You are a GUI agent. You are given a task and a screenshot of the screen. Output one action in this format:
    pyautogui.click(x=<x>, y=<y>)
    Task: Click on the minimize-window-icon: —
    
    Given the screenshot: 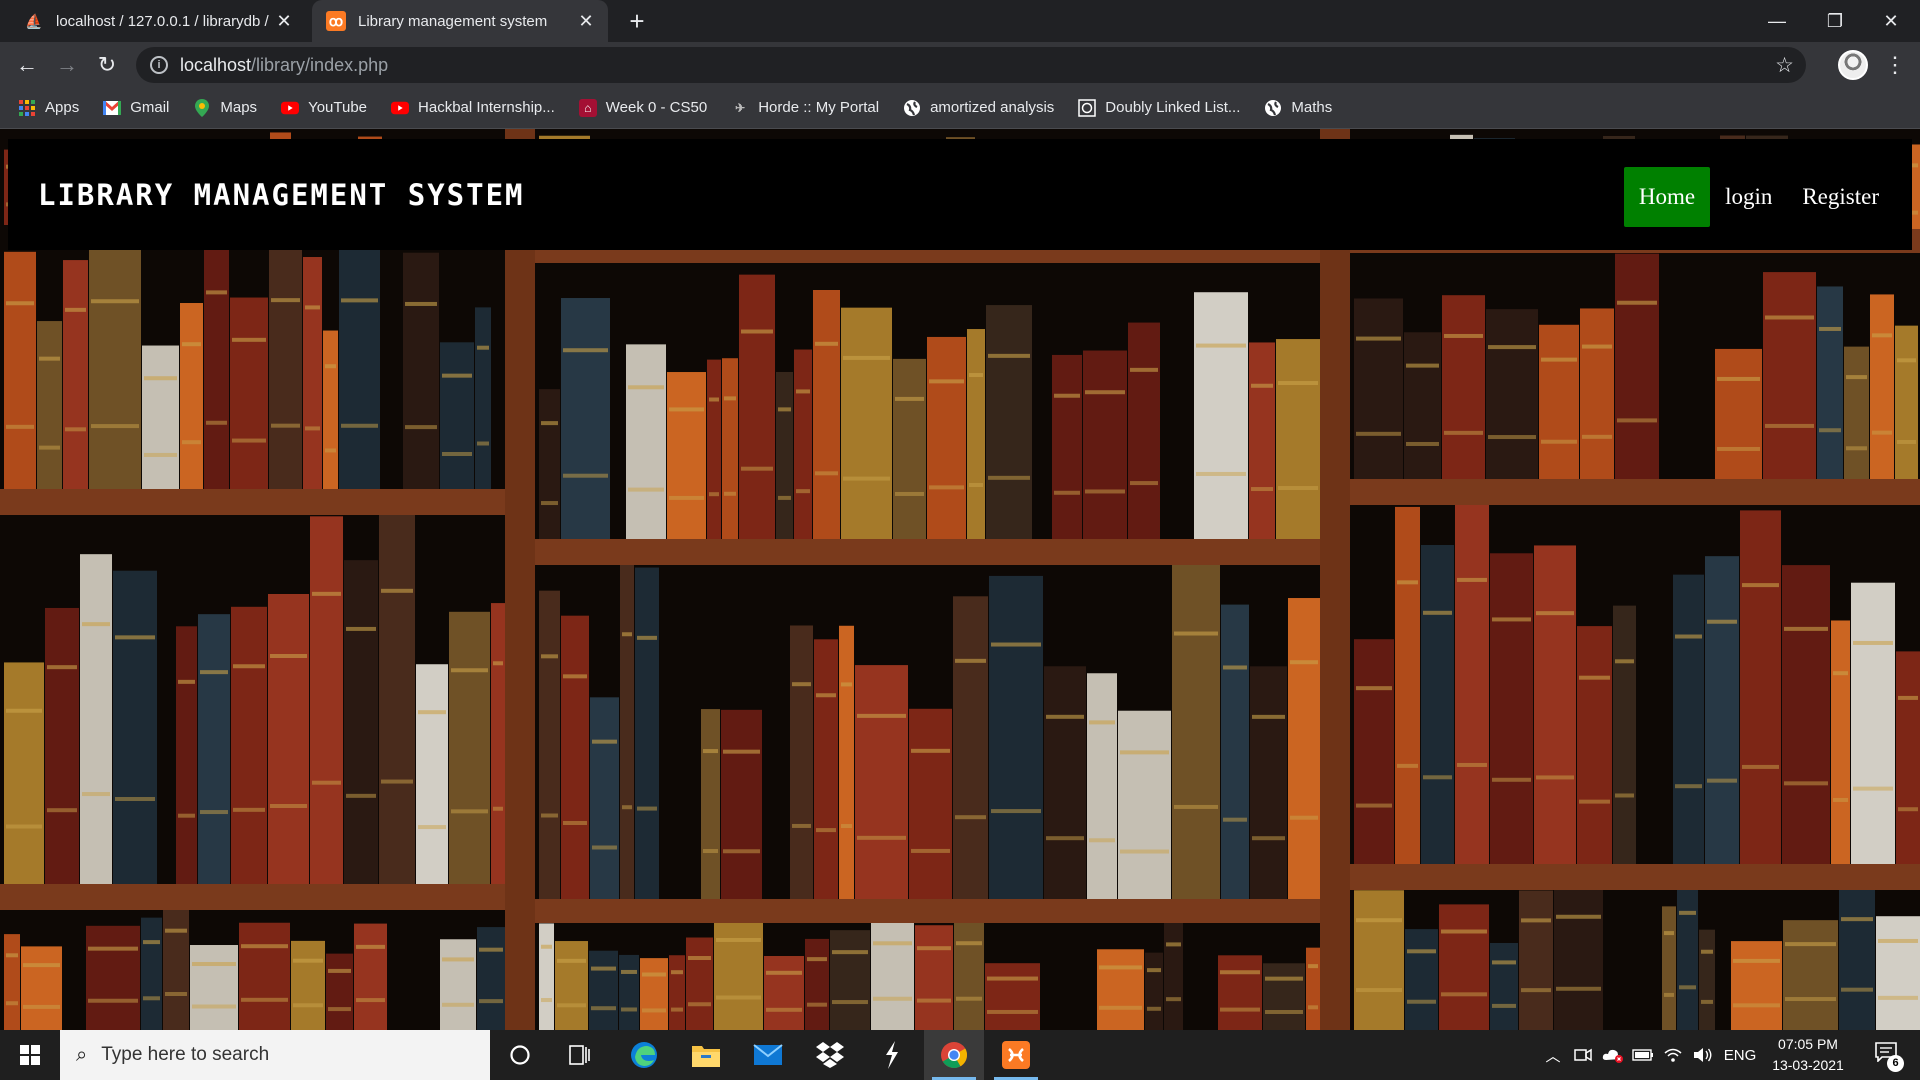 What is the action you would take?
    pyautogui.click(x=1777, y=21)
    